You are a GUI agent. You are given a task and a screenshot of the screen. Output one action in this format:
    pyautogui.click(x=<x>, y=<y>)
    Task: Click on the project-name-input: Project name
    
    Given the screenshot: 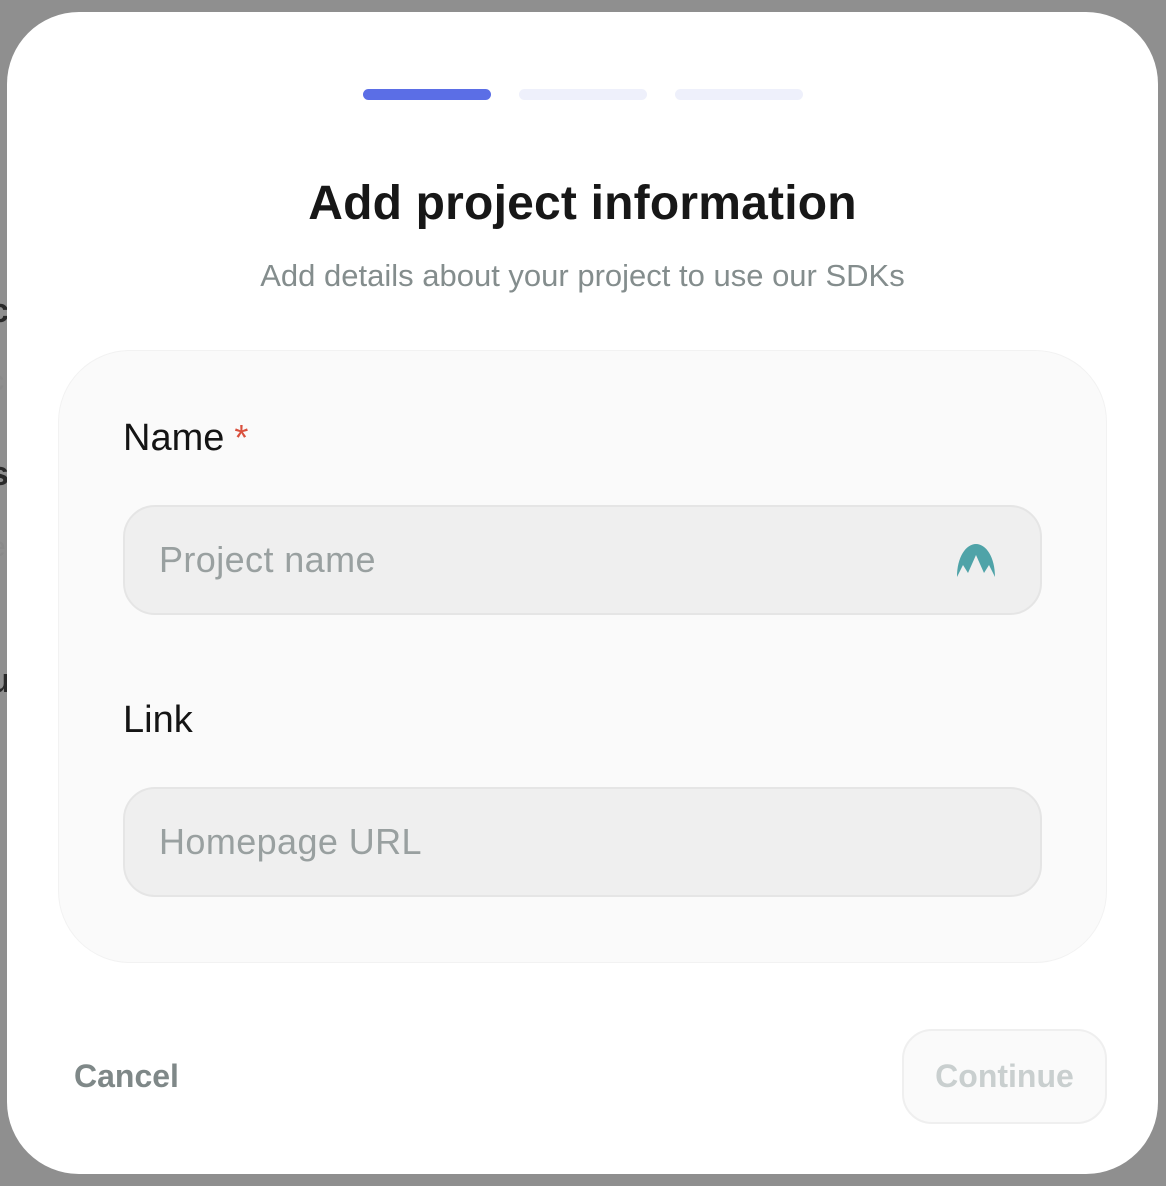 What is the action you would take?
    pyautogui.click(x=582, y=560)
    